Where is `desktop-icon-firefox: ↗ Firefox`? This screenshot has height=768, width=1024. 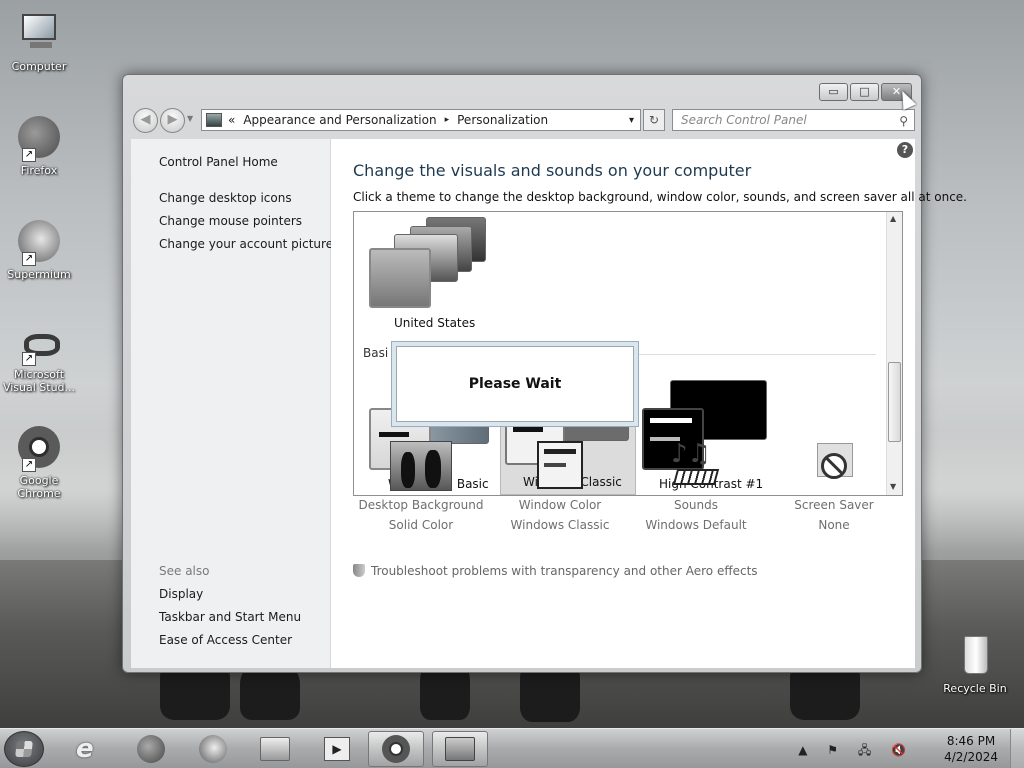
desktop-icon-firefox: ↗ Firefox is located at coordinates (39, 145).